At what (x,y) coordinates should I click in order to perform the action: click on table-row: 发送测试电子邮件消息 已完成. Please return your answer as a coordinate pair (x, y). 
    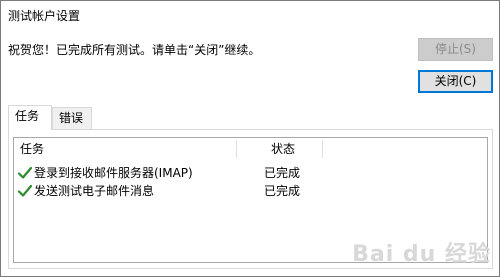
    Looking at the image, I should click on (250, 191).